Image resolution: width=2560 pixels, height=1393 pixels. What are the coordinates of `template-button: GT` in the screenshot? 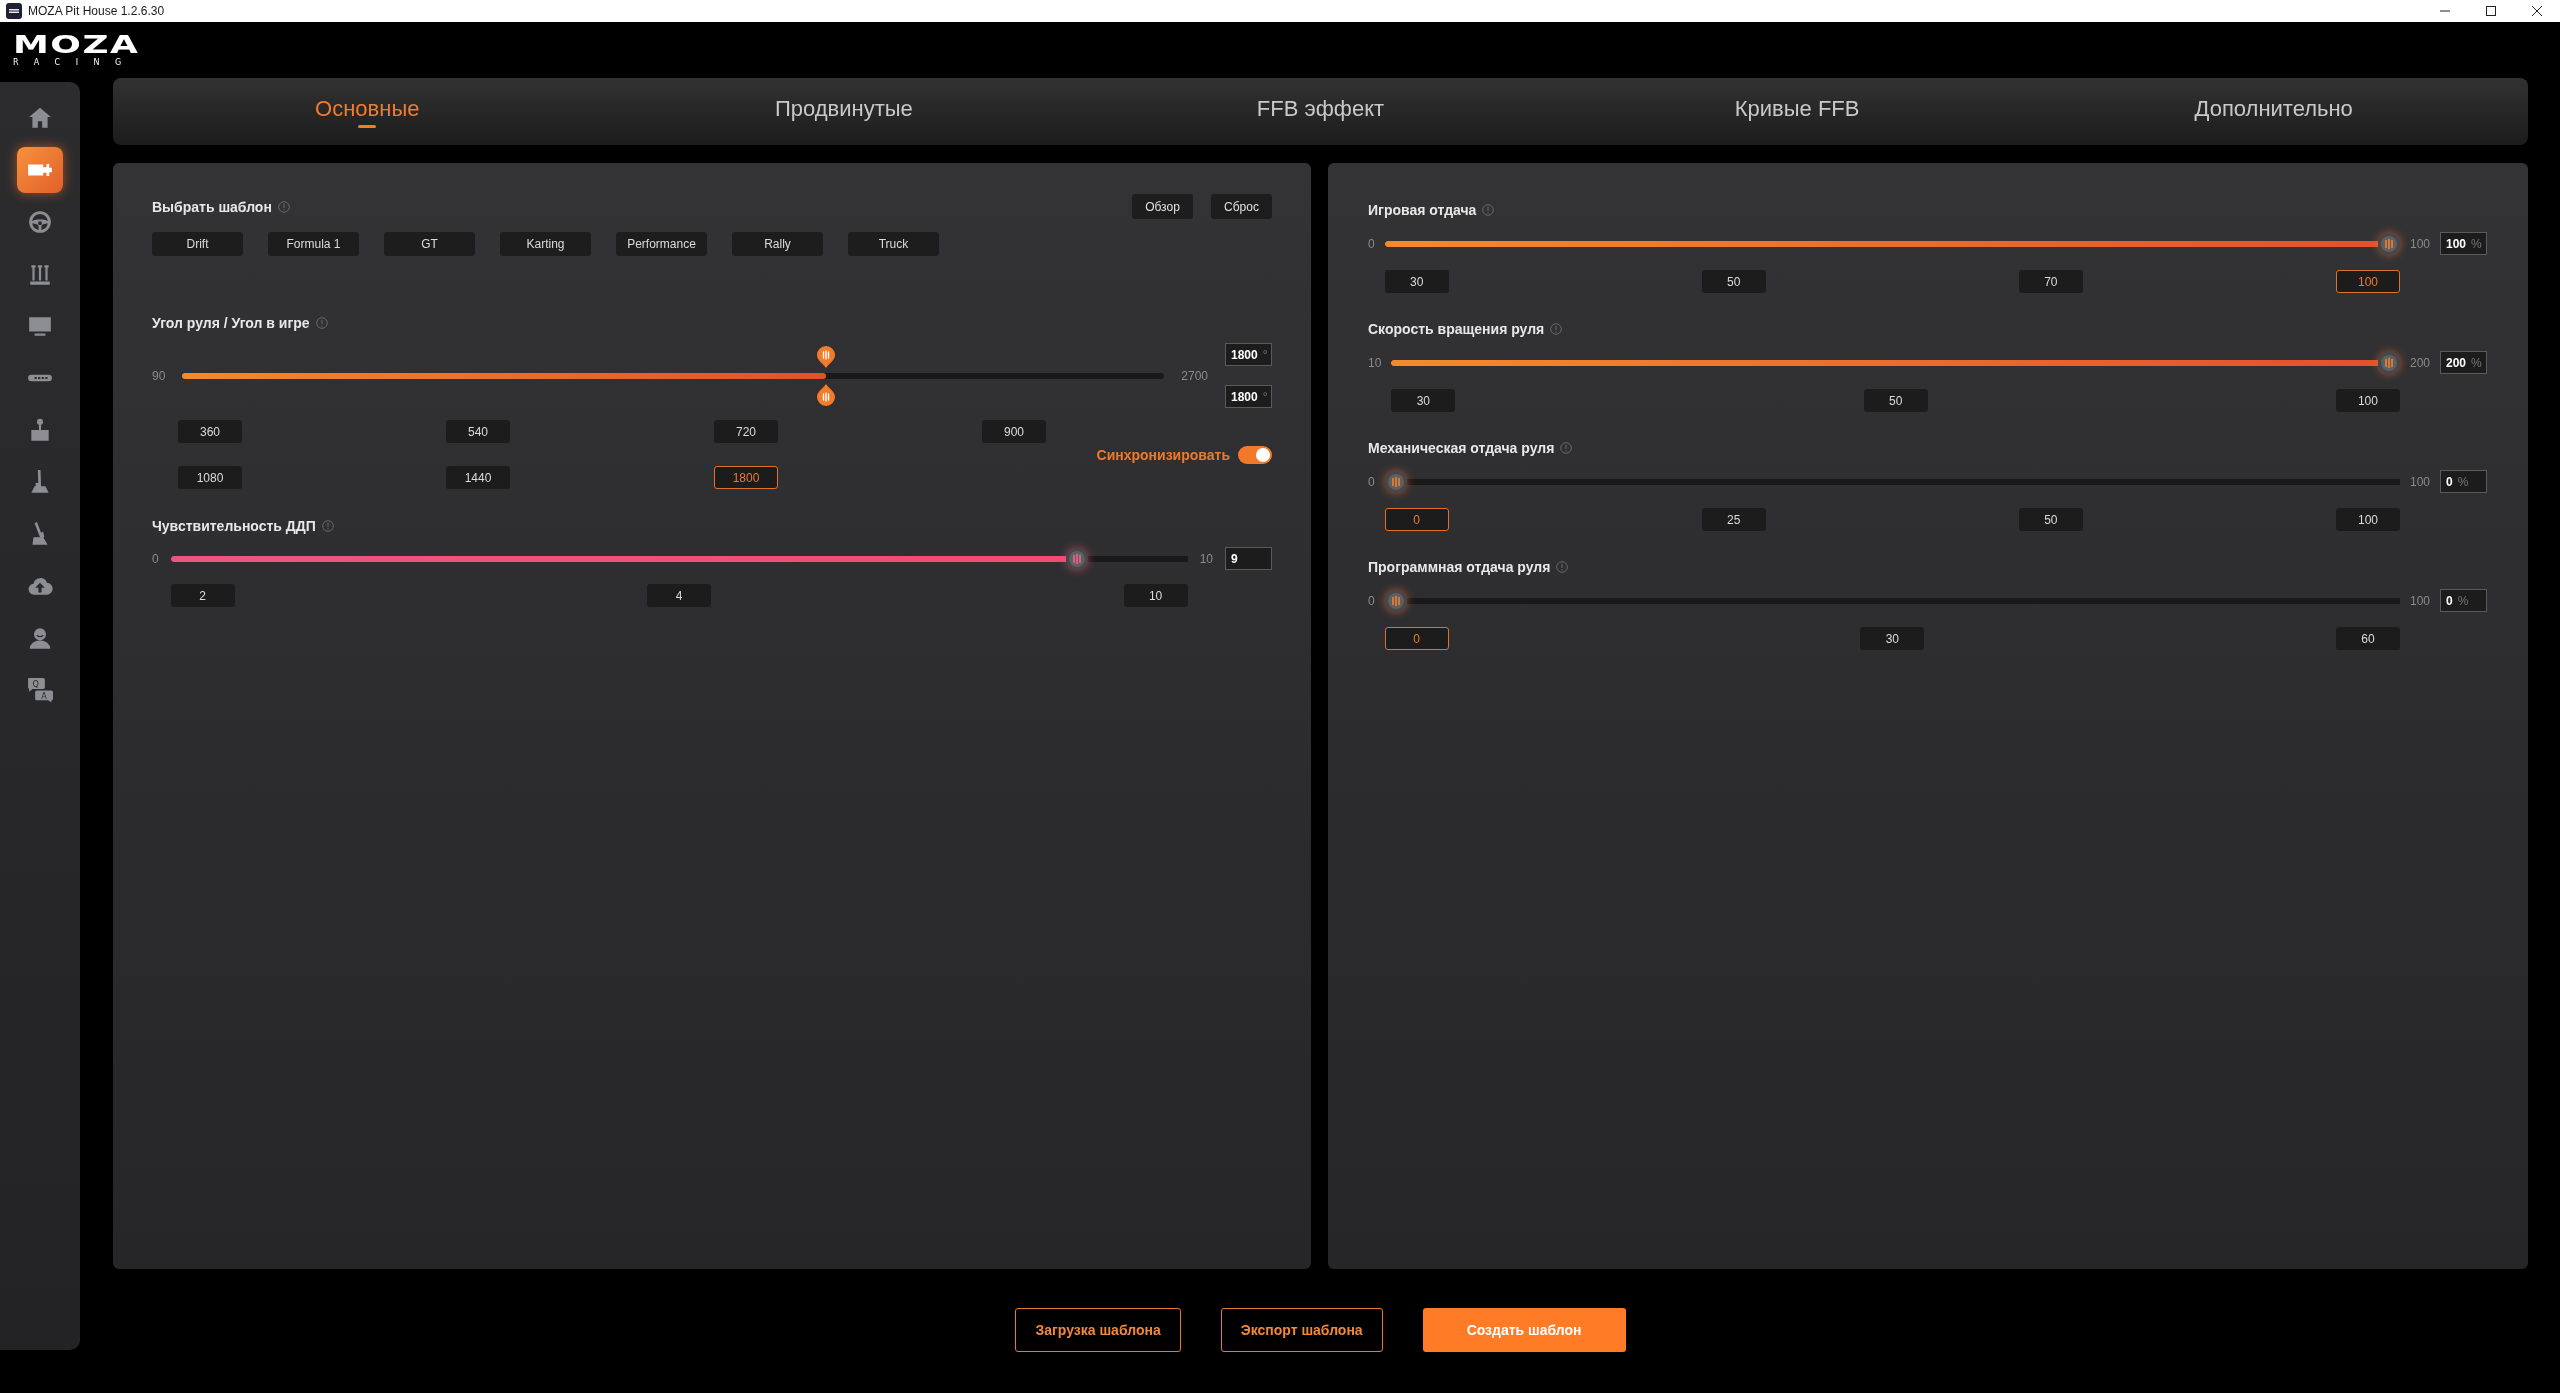 It's located at (429, 244).